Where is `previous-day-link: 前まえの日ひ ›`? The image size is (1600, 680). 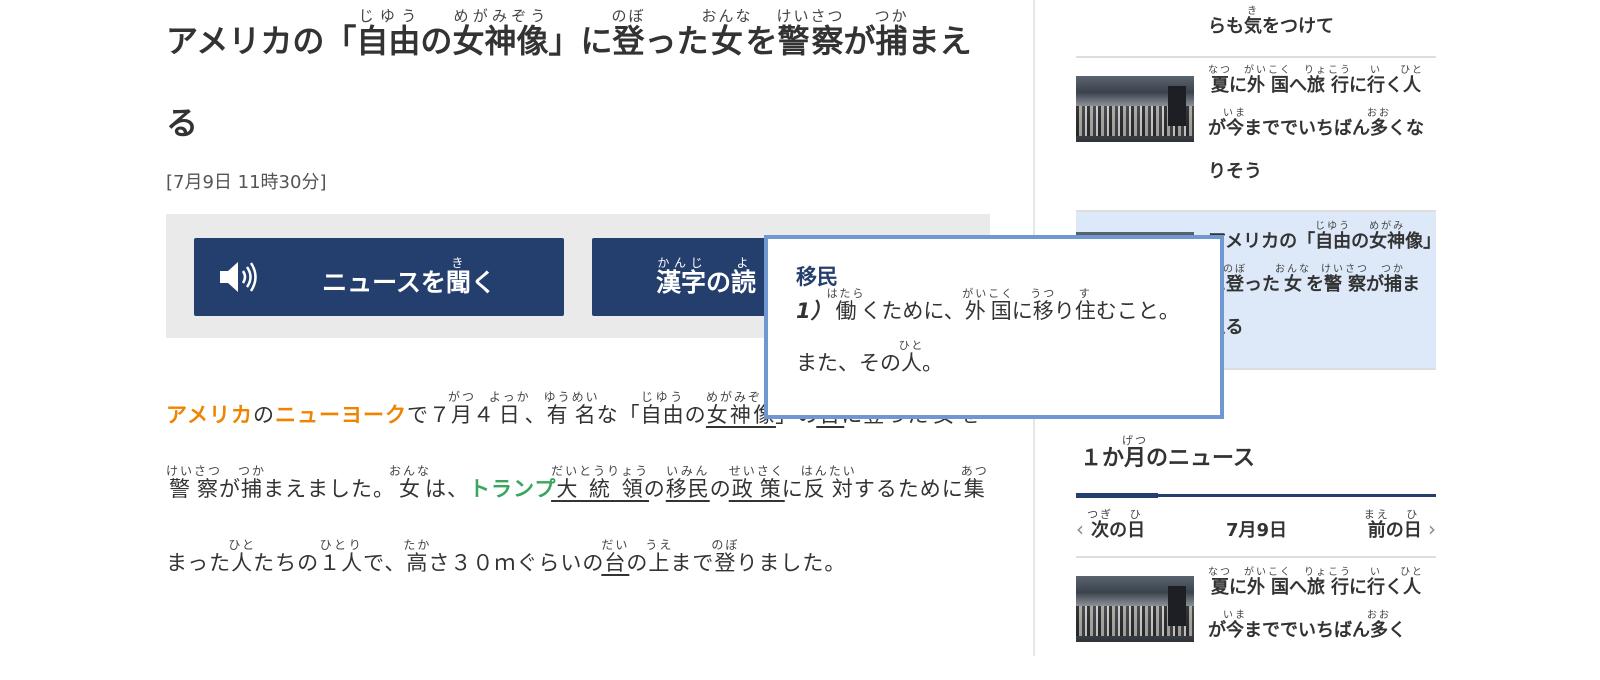
previous-day-link: 前まえの日ひ › is located at coordinates (1400, 525).